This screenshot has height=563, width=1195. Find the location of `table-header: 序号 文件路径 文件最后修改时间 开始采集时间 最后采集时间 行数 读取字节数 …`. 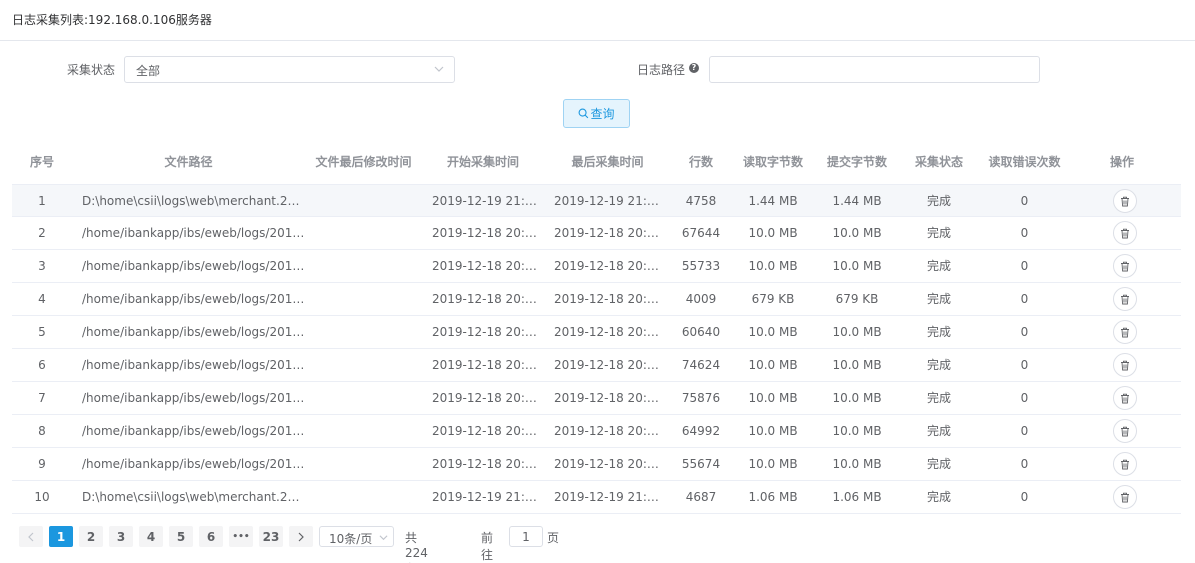

table-header: 序号 文件路径 文件最后修改时间 开始采集时间 最后采集时间 行数 读取字节数 … is located at coordinates (596, 162).